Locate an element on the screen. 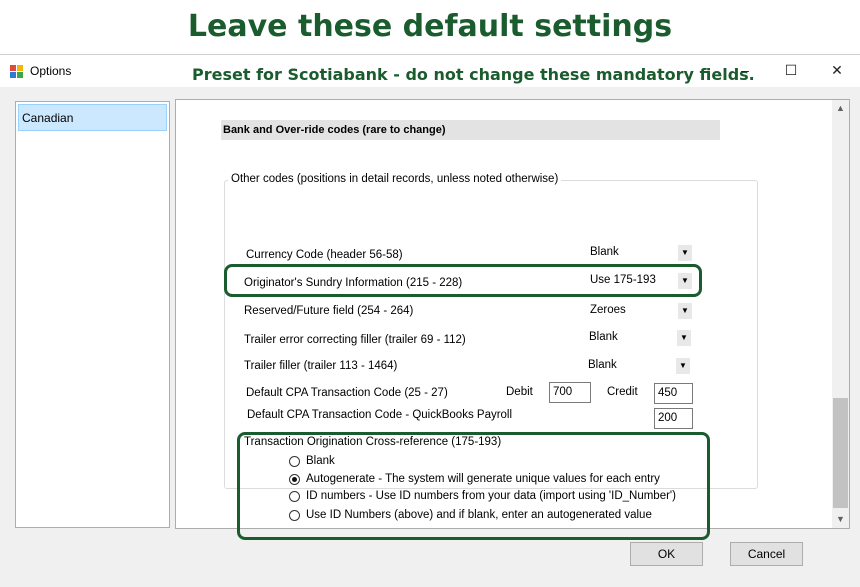 Image resolution: width=860 pixels, height=587 pixels. reserved-field-value: Zeroes is located at coordinates (608, 310).